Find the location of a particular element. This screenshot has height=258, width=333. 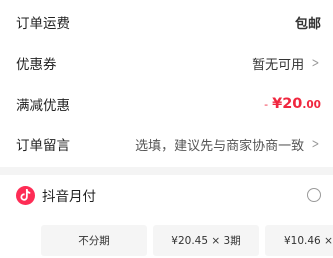

order-remark-value-wrap: 选填，建议先与商家协商一致 > is located at coordinates (228, 144).